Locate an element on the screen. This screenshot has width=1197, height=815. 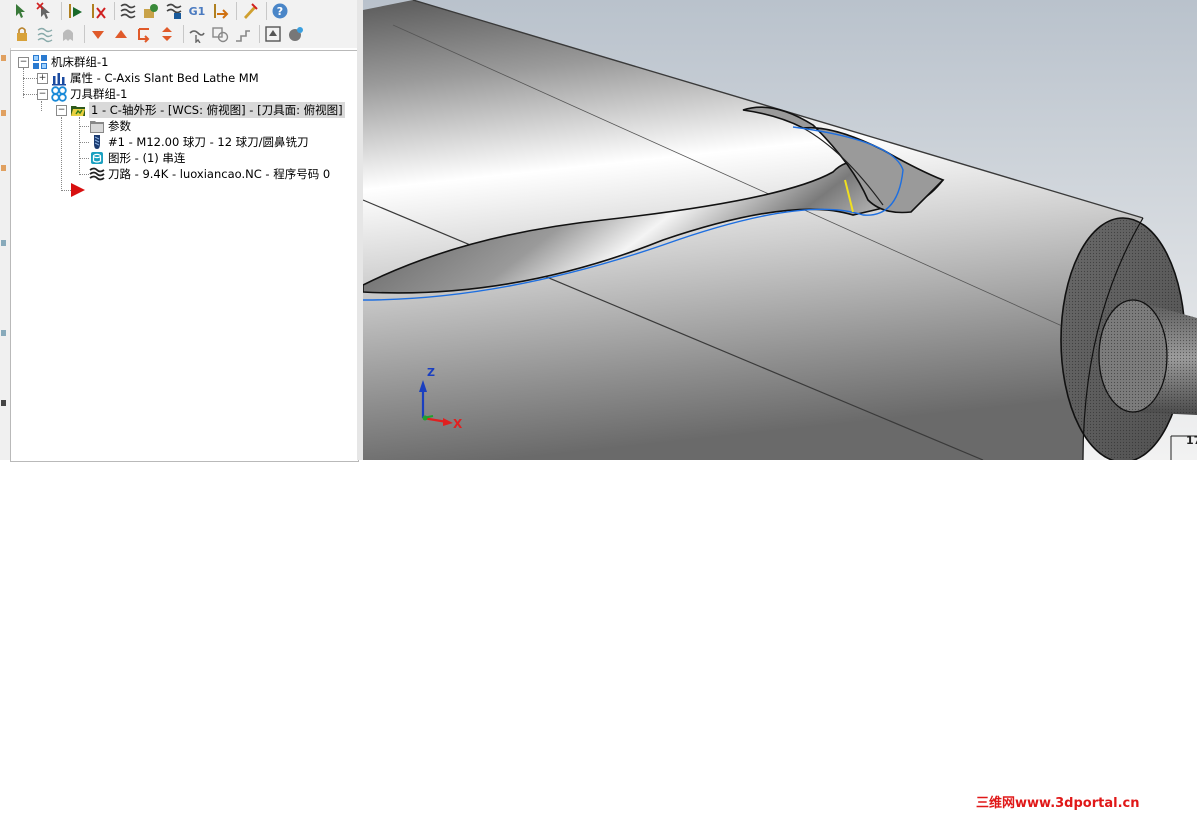
axis-x-label: X is located at coordinates (458, 424).